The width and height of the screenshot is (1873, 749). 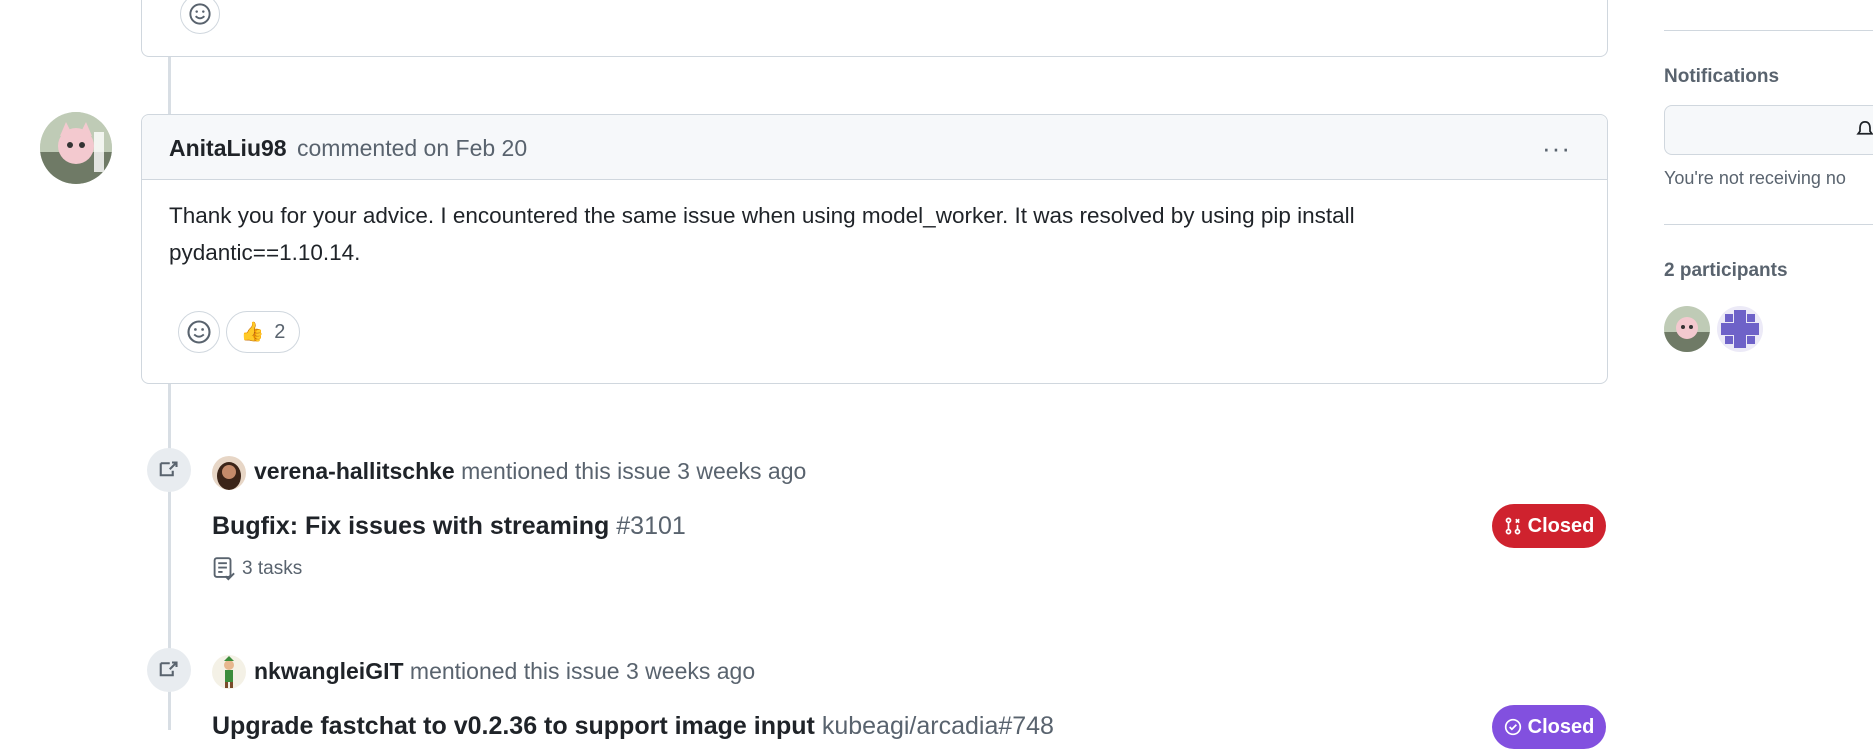 I want to click on event-user-link: verena-hallitschke, so click(x=354, y=471).